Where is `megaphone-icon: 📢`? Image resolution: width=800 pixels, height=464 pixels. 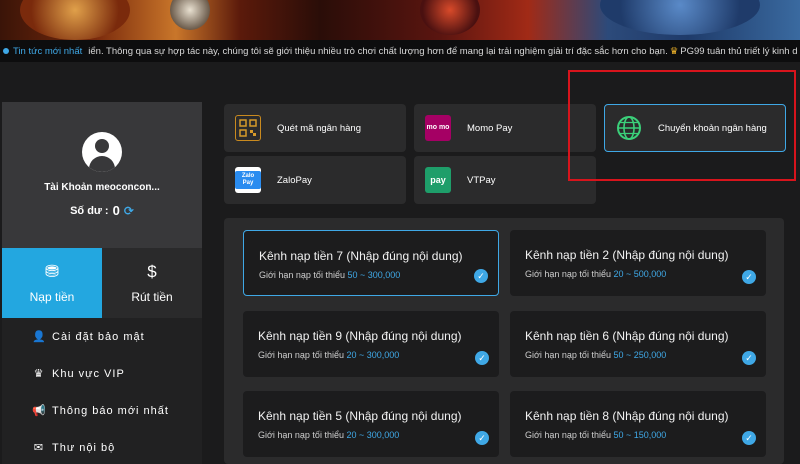
megaphone-icon: 📢 is located at coordinates (39, 411).